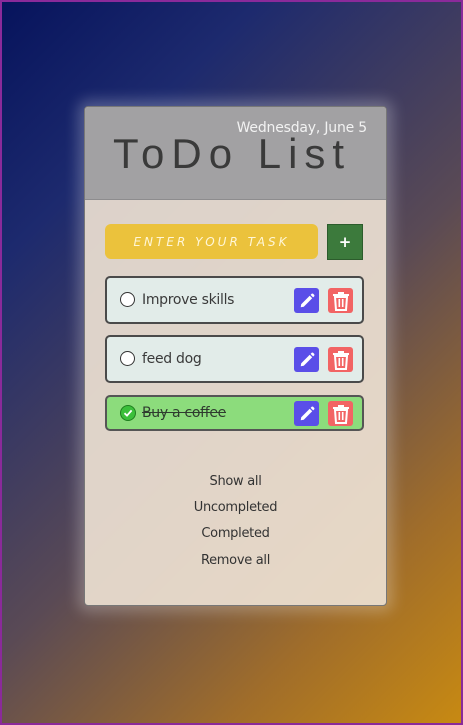 This screenshot has height=725, width=463. I want to click on checkmark-icon, so click(128, 413).